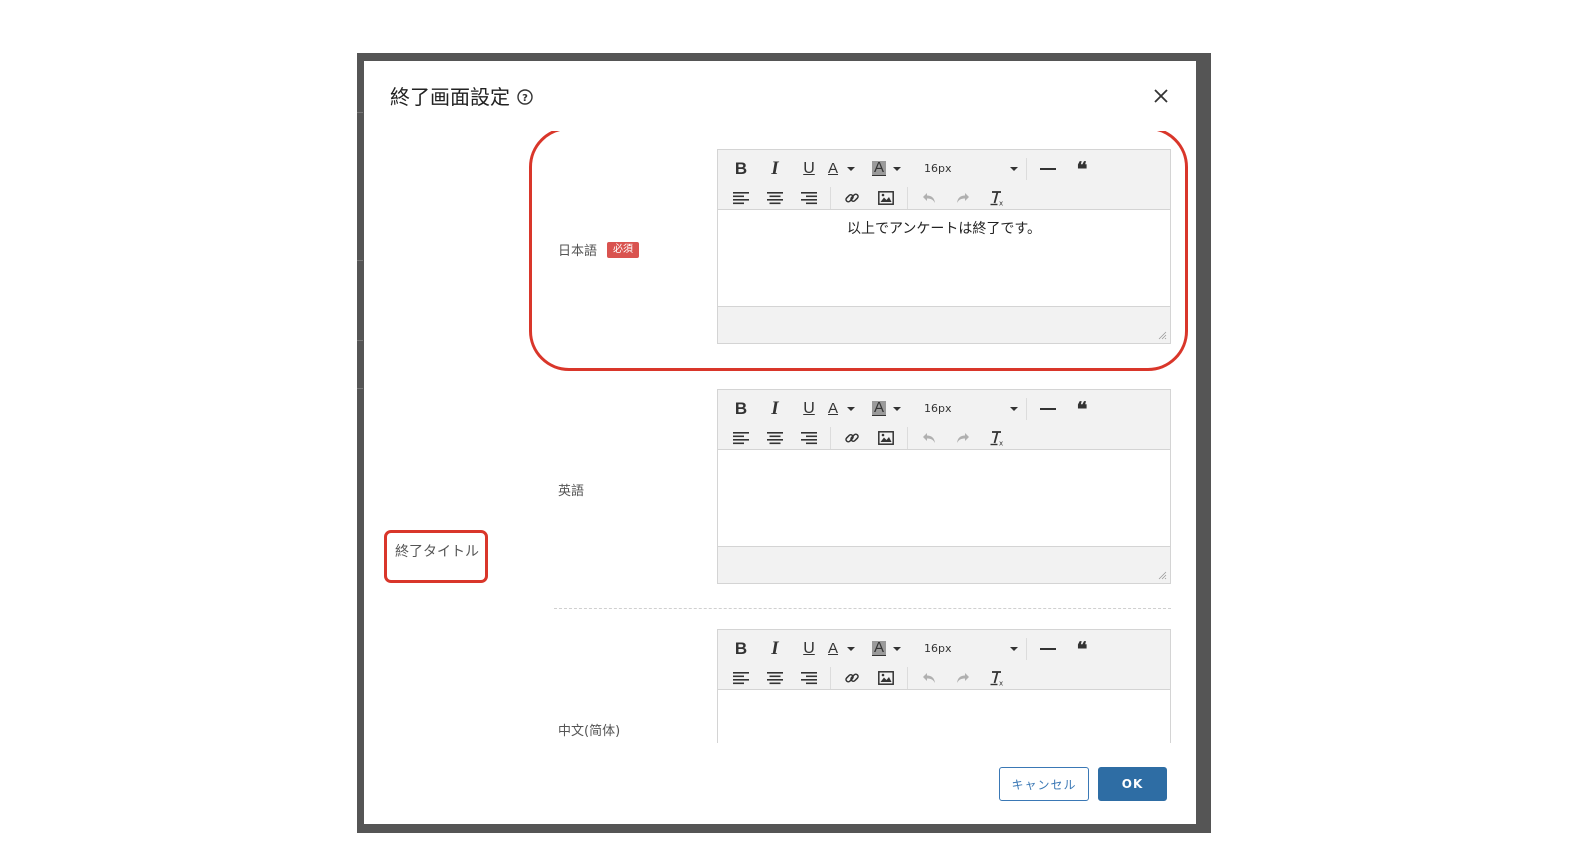  Describe the element at coordinates (450, 97) in the screenshot. I see `dialog-title-text: 終了画面設定` at that location.